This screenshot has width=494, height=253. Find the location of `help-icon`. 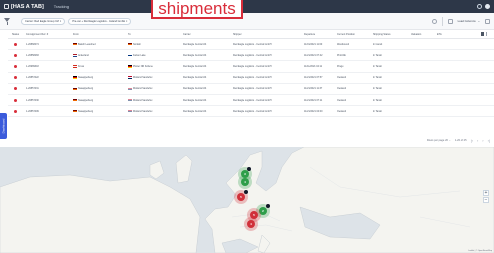

help-icon is located at coordinates (479, 6).